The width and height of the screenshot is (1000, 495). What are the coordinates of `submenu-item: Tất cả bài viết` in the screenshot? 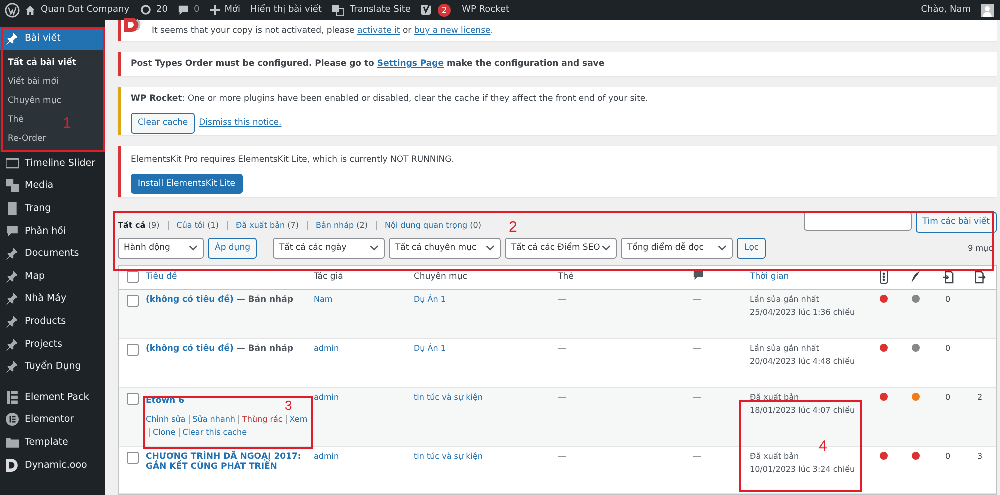 It's located at (42, 63).